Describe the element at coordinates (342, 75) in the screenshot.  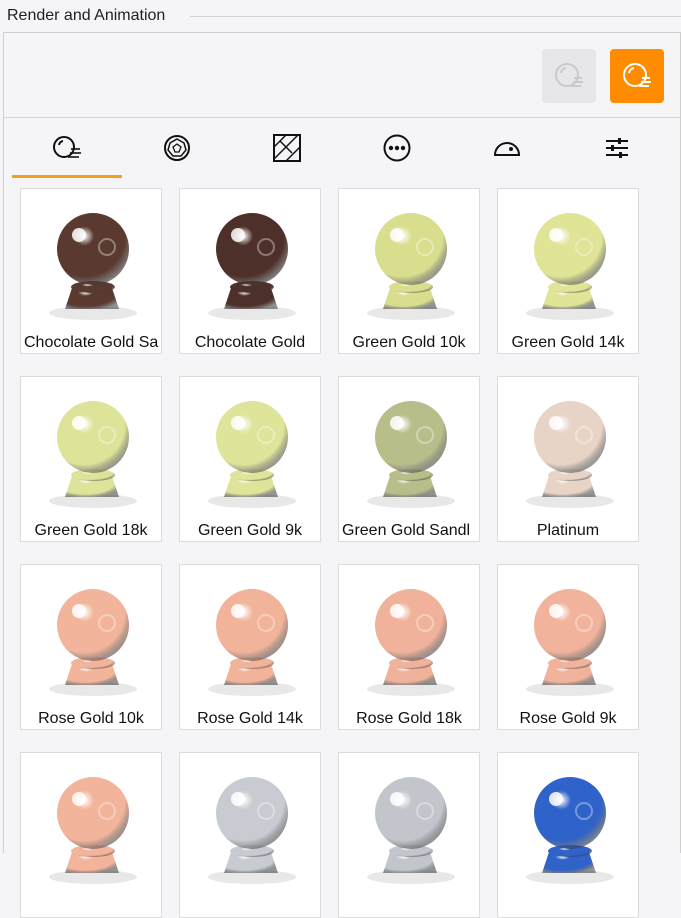
I see `render-toolbar` at that location.